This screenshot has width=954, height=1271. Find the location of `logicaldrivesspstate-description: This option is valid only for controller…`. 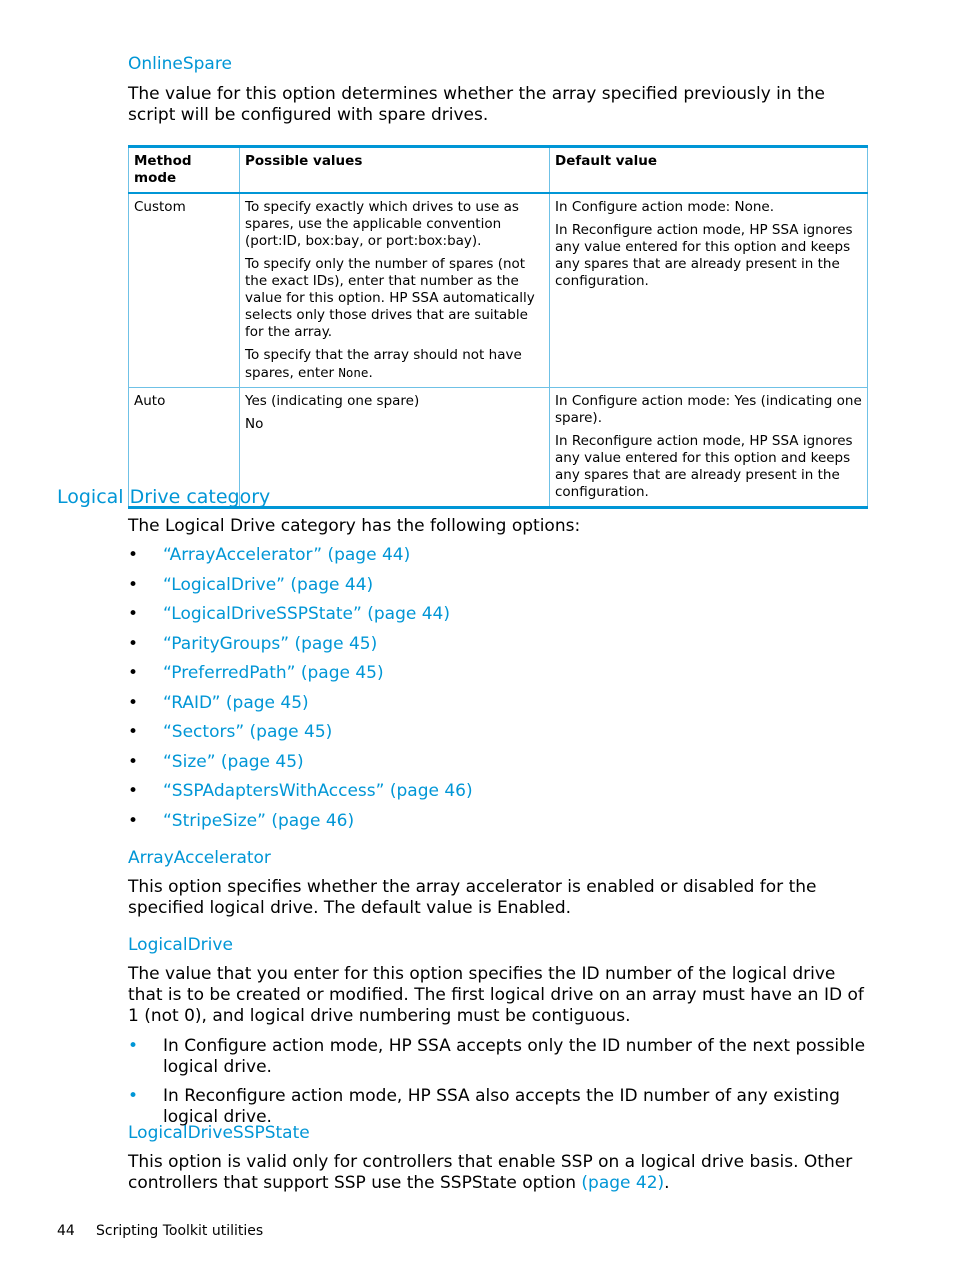

logicaldrivesspstate-description: This option is valid only for controller… is located at coordinates (500, 1173).